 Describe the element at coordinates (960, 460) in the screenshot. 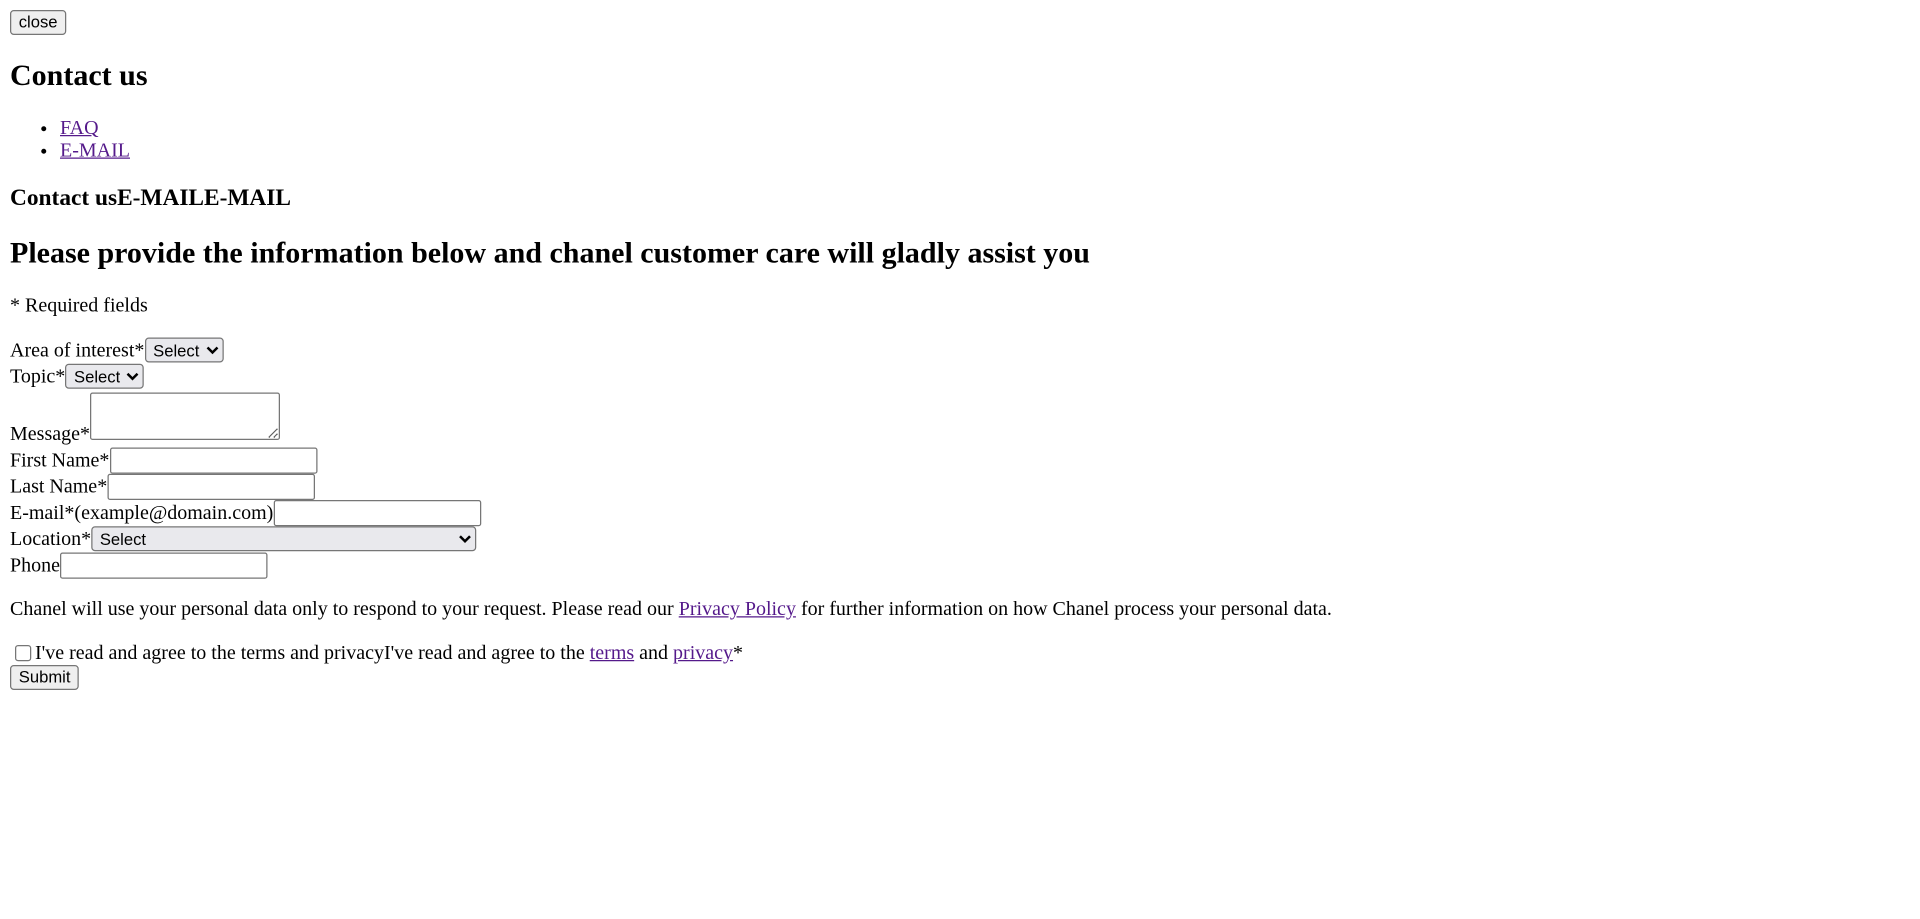

I see `first-name-field: First Name*` at that location.